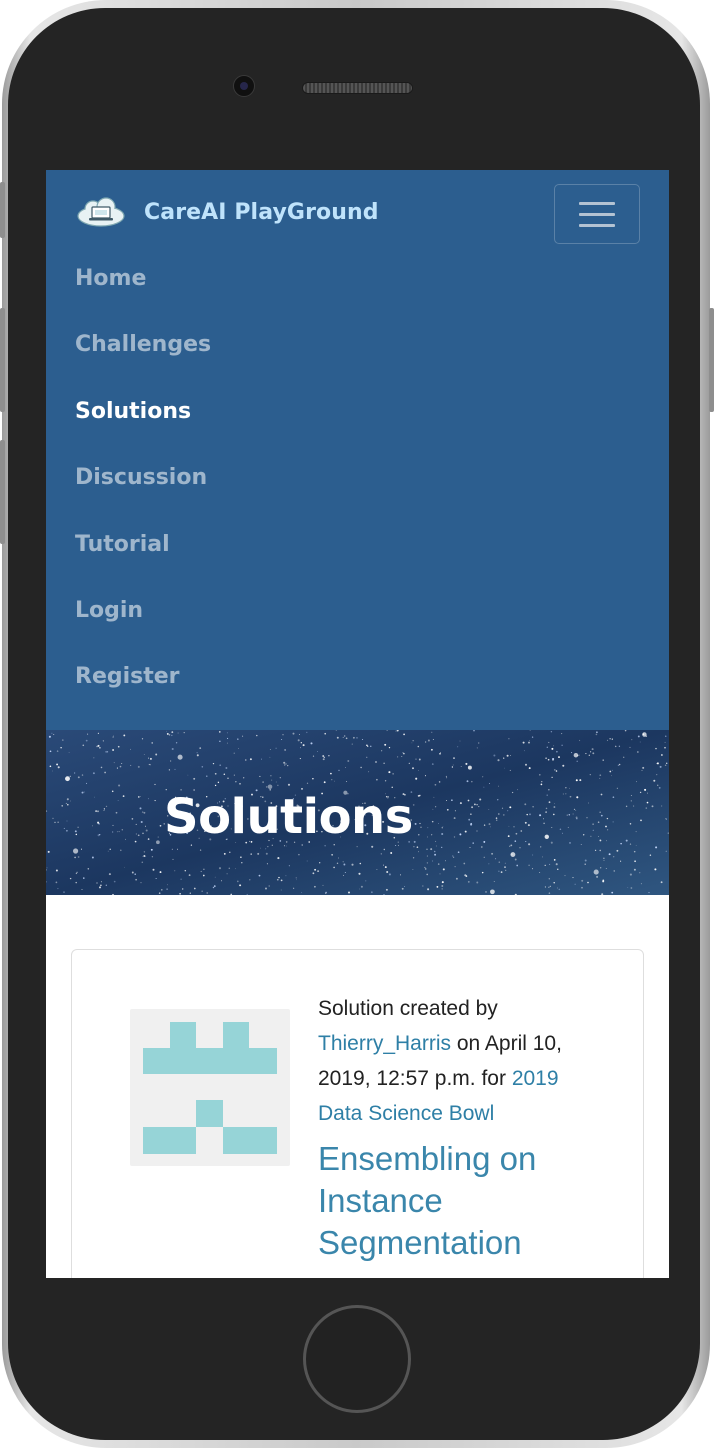 The height and width of the screenshot is (1450, 714). I want to click on menu-toggle-button, so click(597, 214).